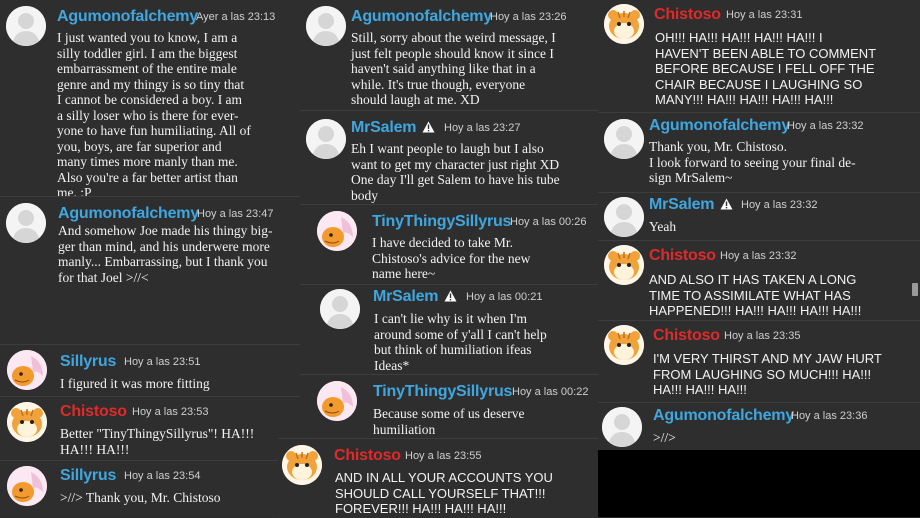  What do you see at coordinates (449, 421) in the screenshot?
I see `message-text: Because some of us deserve humiliation` at bounding box center [449, 421].